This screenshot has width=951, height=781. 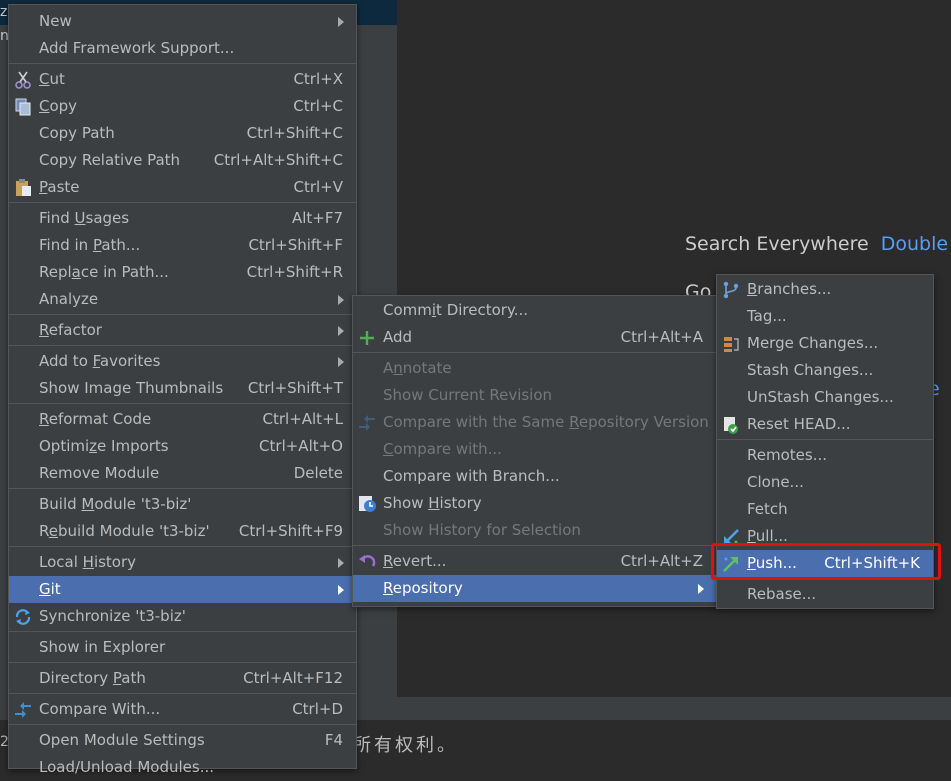 What do you see at coordinates (182, 106) in the screenshot?
I see `main-menu-item-copy: Copy Ctrl+C` at bounding box center [182, 106].